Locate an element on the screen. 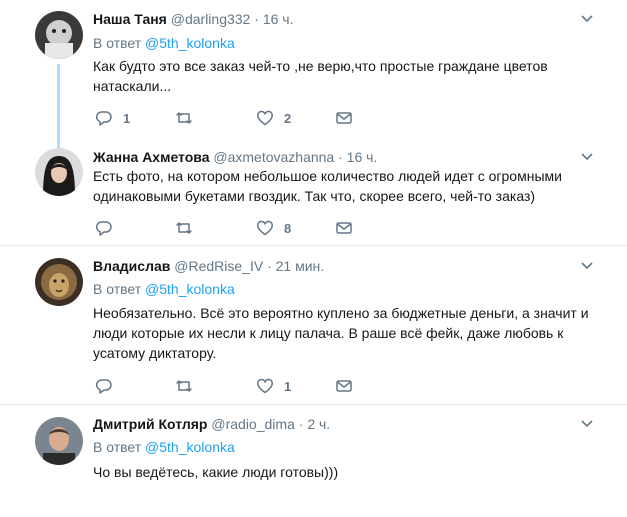  author-name: Владислав is located at coordinates (131, 266).